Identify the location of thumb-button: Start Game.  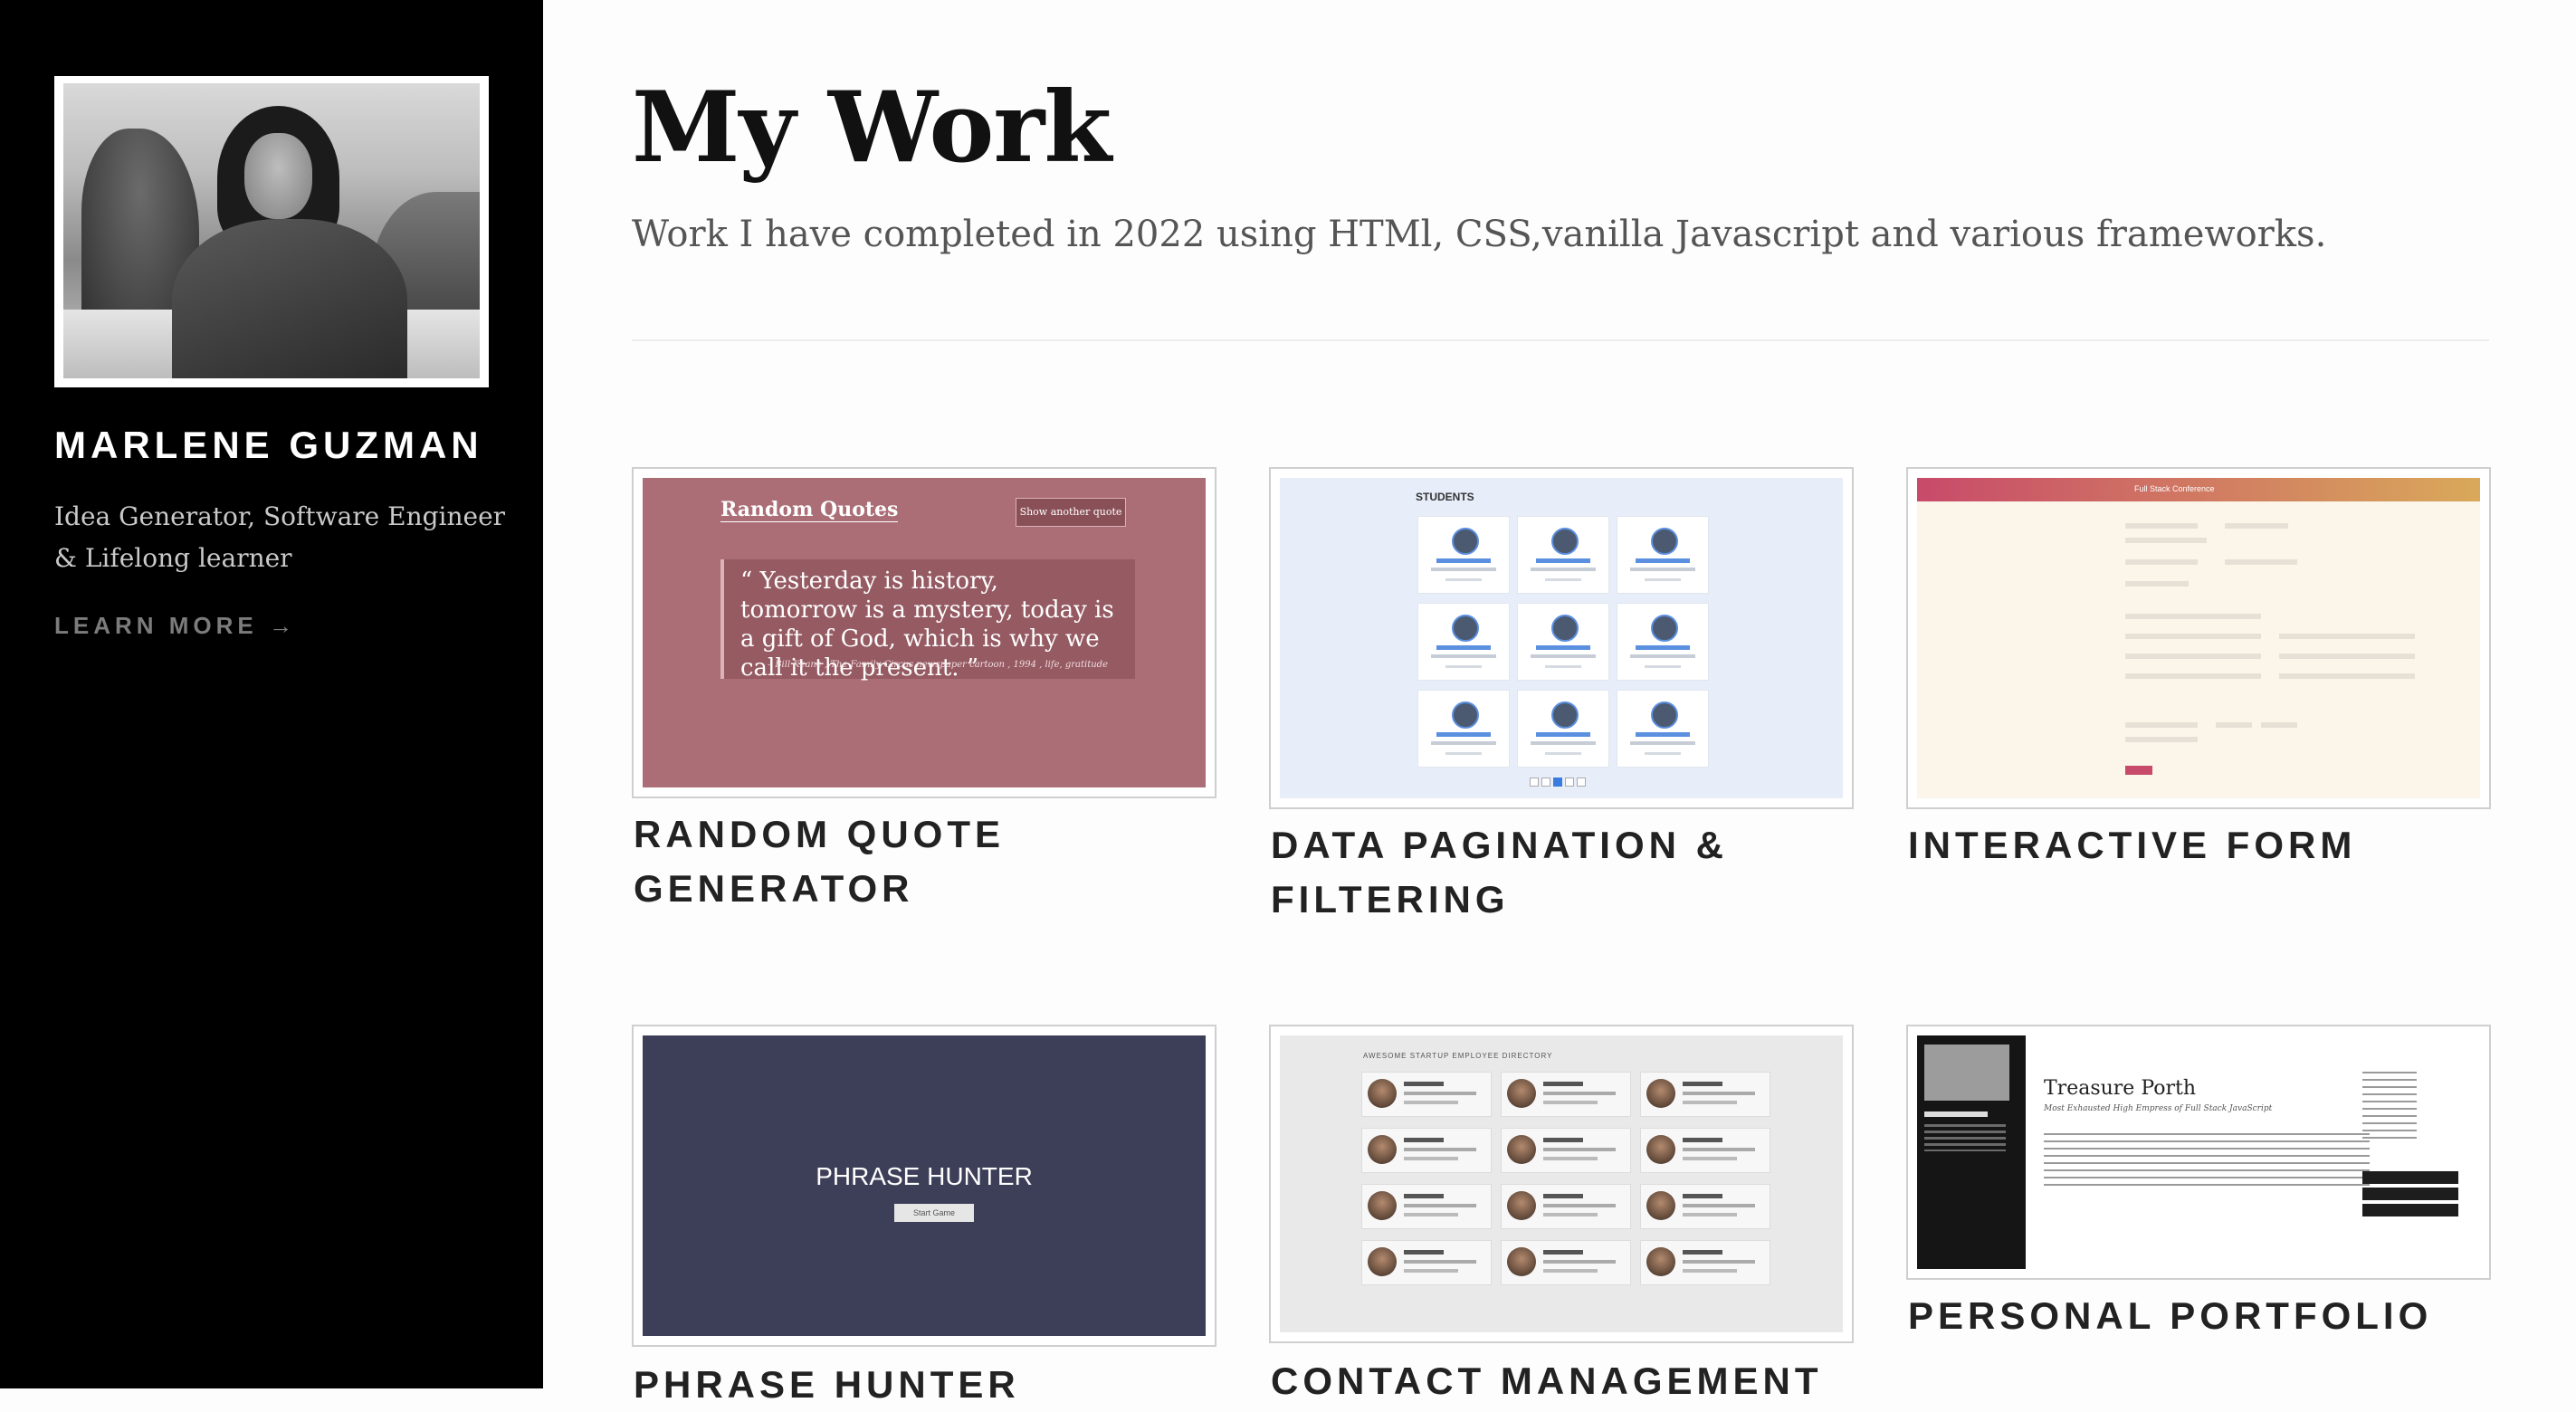
(934, 1213).